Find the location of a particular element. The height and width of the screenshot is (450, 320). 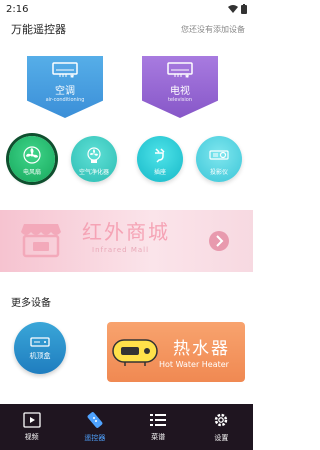

device-socket: 插座 is located at coordinates (160, 159).